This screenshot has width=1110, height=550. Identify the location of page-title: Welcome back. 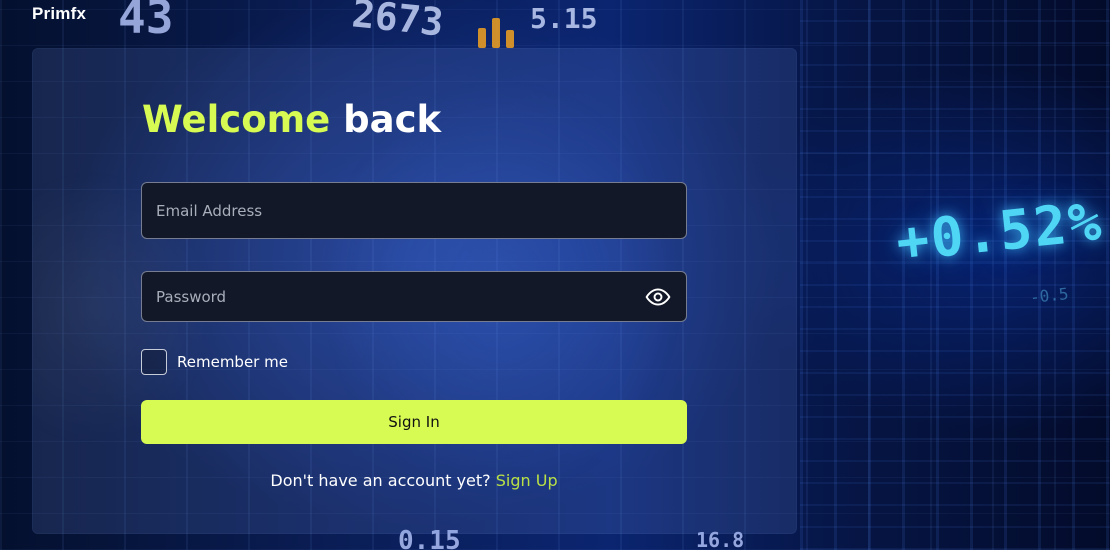
(291, 119).